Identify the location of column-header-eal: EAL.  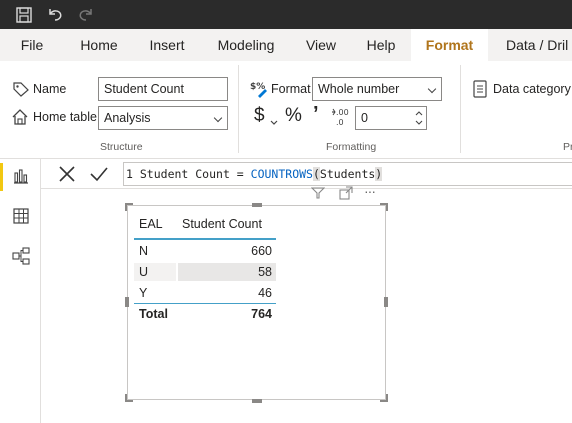
(151, 224).